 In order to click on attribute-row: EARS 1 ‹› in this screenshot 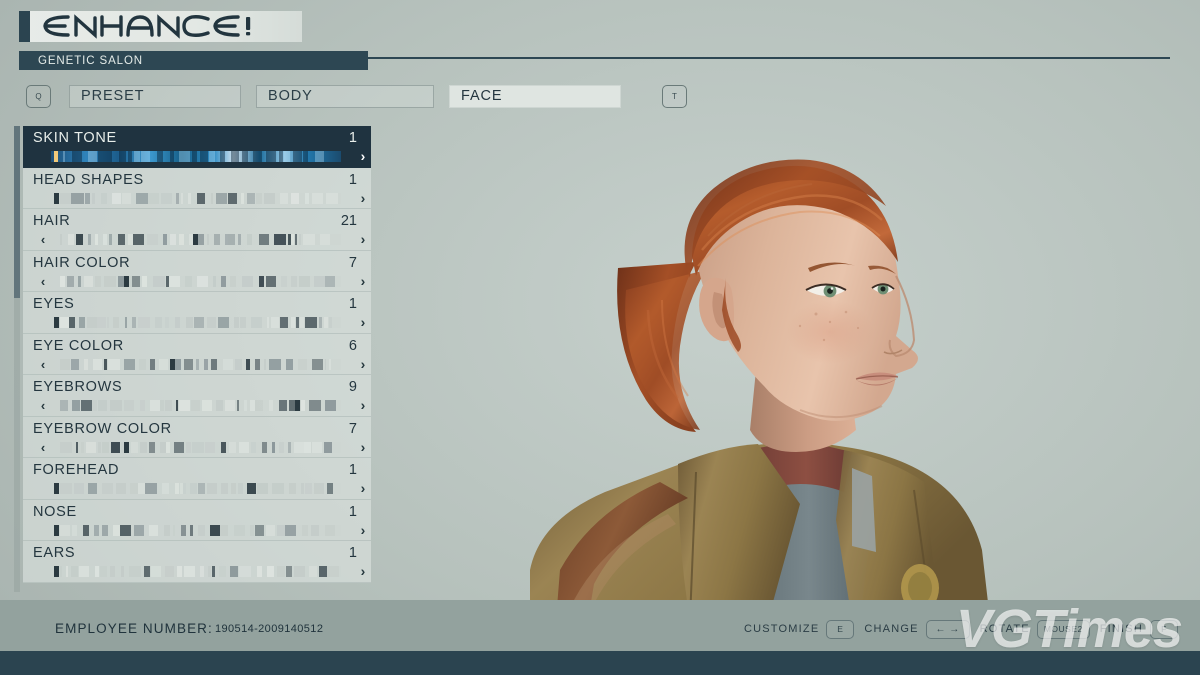, I will do `click(197, 562)`.